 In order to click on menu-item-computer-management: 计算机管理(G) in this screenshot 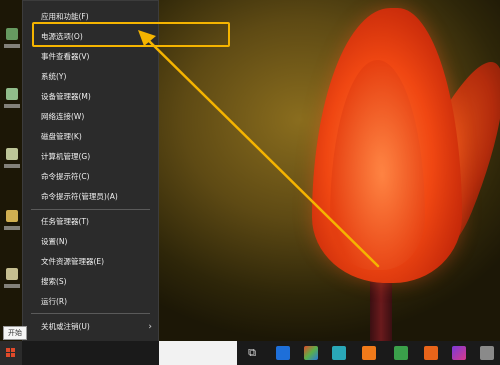, I will do `click(90, 157)`.